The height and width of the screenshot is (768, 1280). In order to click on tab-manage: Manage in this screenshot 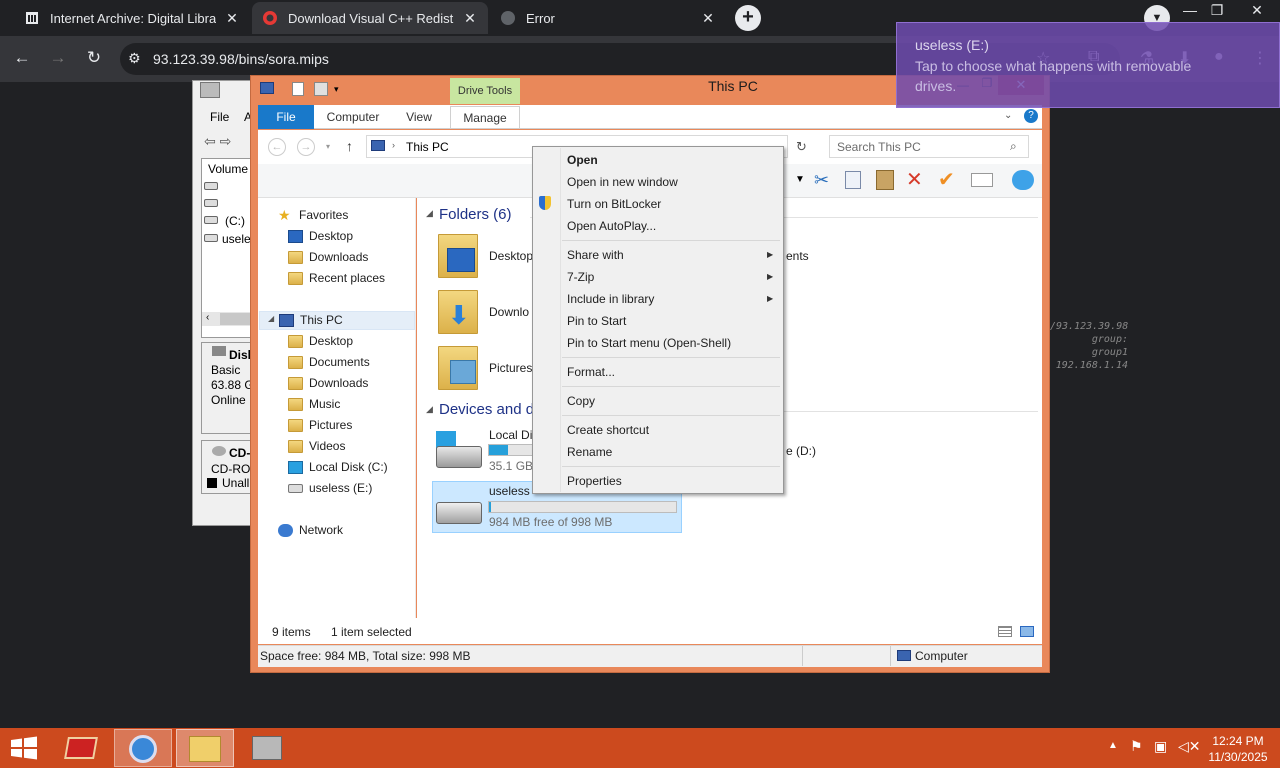, I will do `click(485, 117)`.